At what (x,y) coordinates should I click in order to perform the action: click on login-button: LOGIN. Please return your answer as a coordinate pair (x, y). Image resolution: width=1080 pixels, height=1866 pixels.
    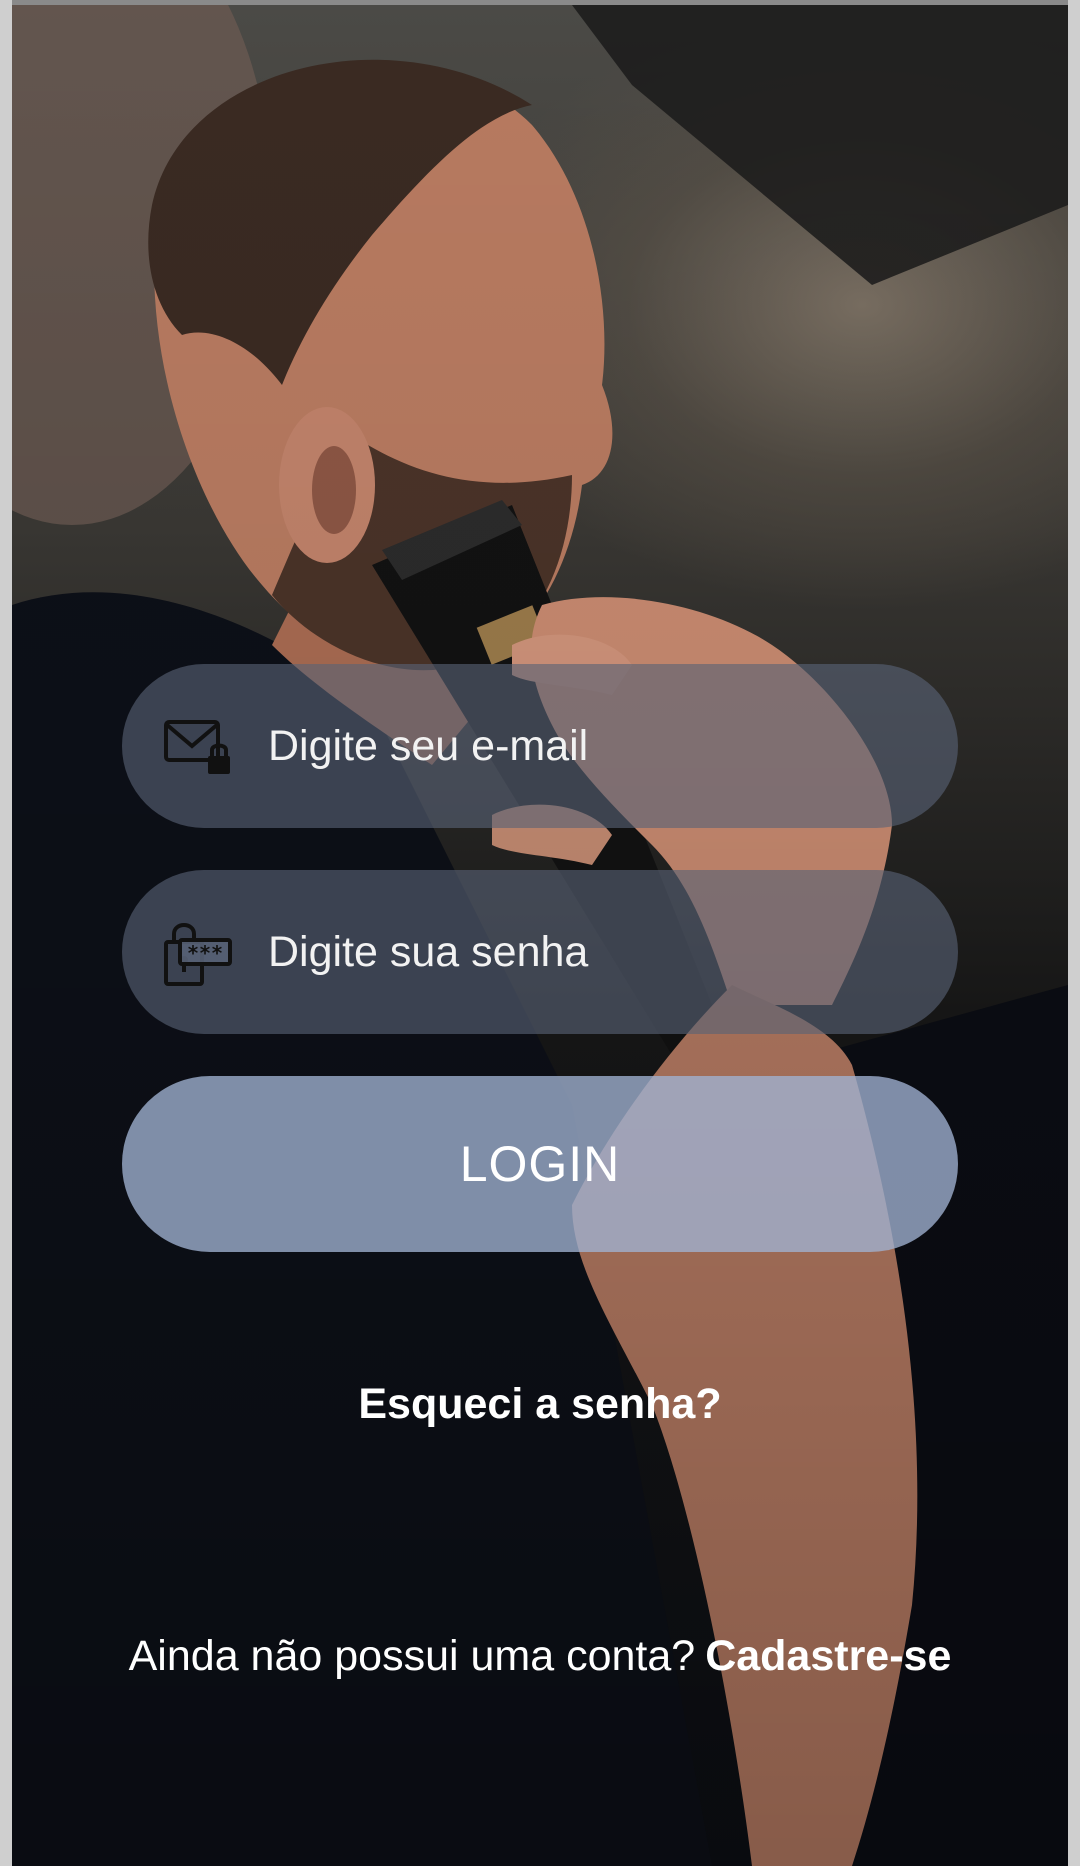
    Looking at the image, I should click on (540, 1164).